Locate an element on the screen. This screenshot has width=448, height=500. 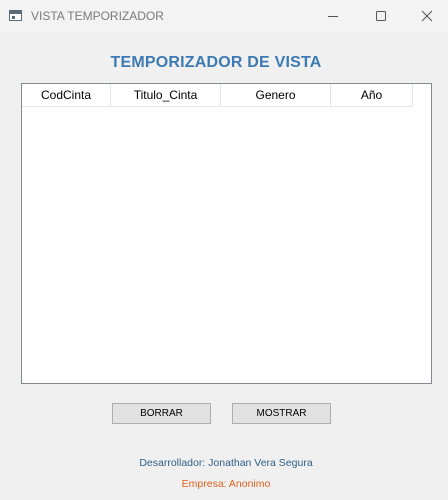
close-icon is located at coordinates (427, 16).